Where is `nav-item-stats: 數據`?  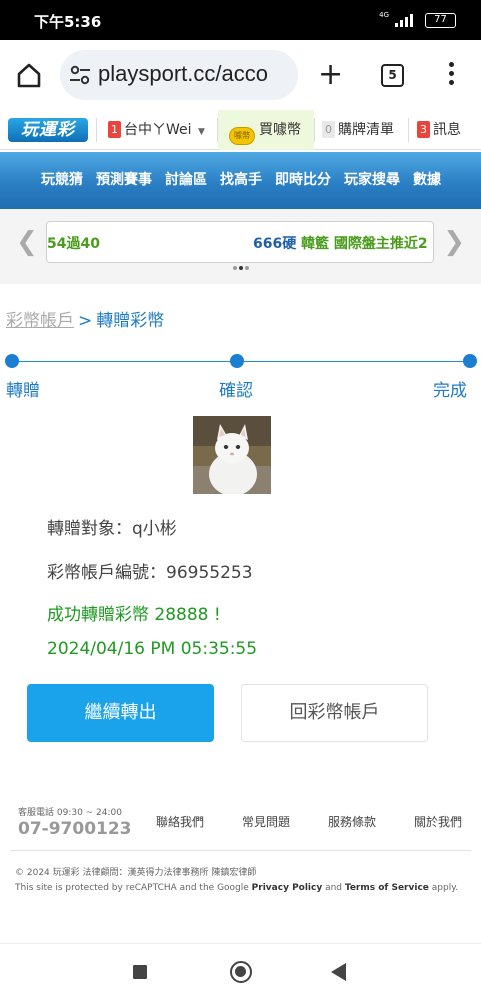 nav-item-stats: 數據 is located at coordinates (427, 180).